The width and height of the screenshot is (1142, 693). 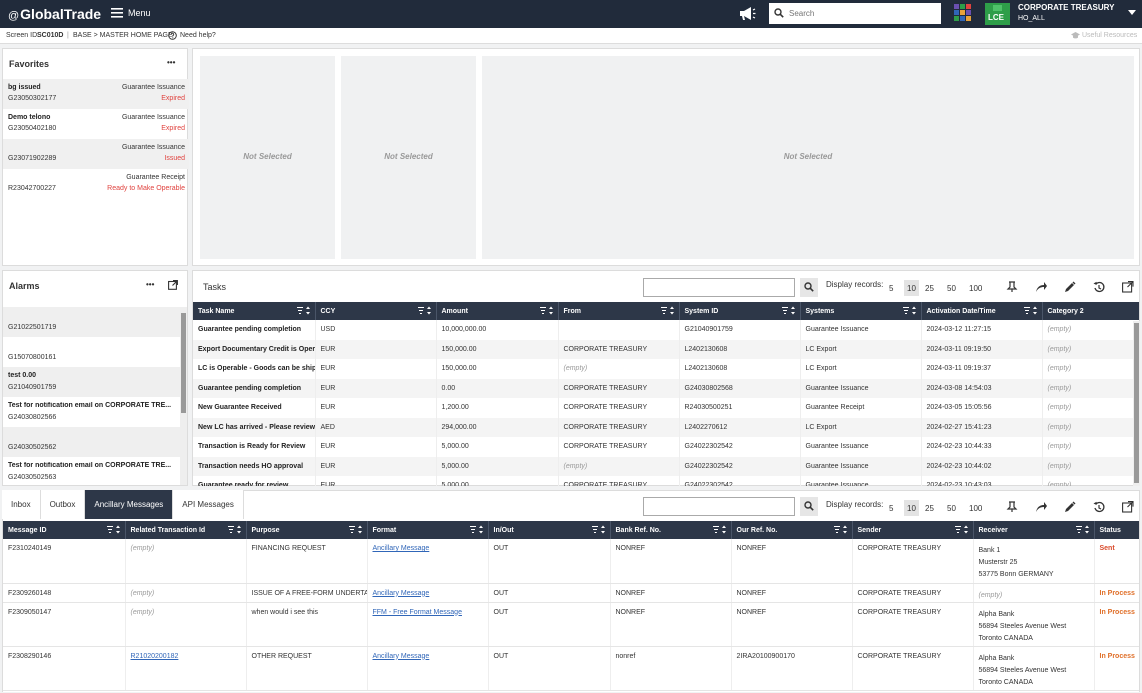 What do you see at coordinates (254, 311) in the screenshot?
I see `tasks-column-header: Task Name` at bounding box center [254, 311].